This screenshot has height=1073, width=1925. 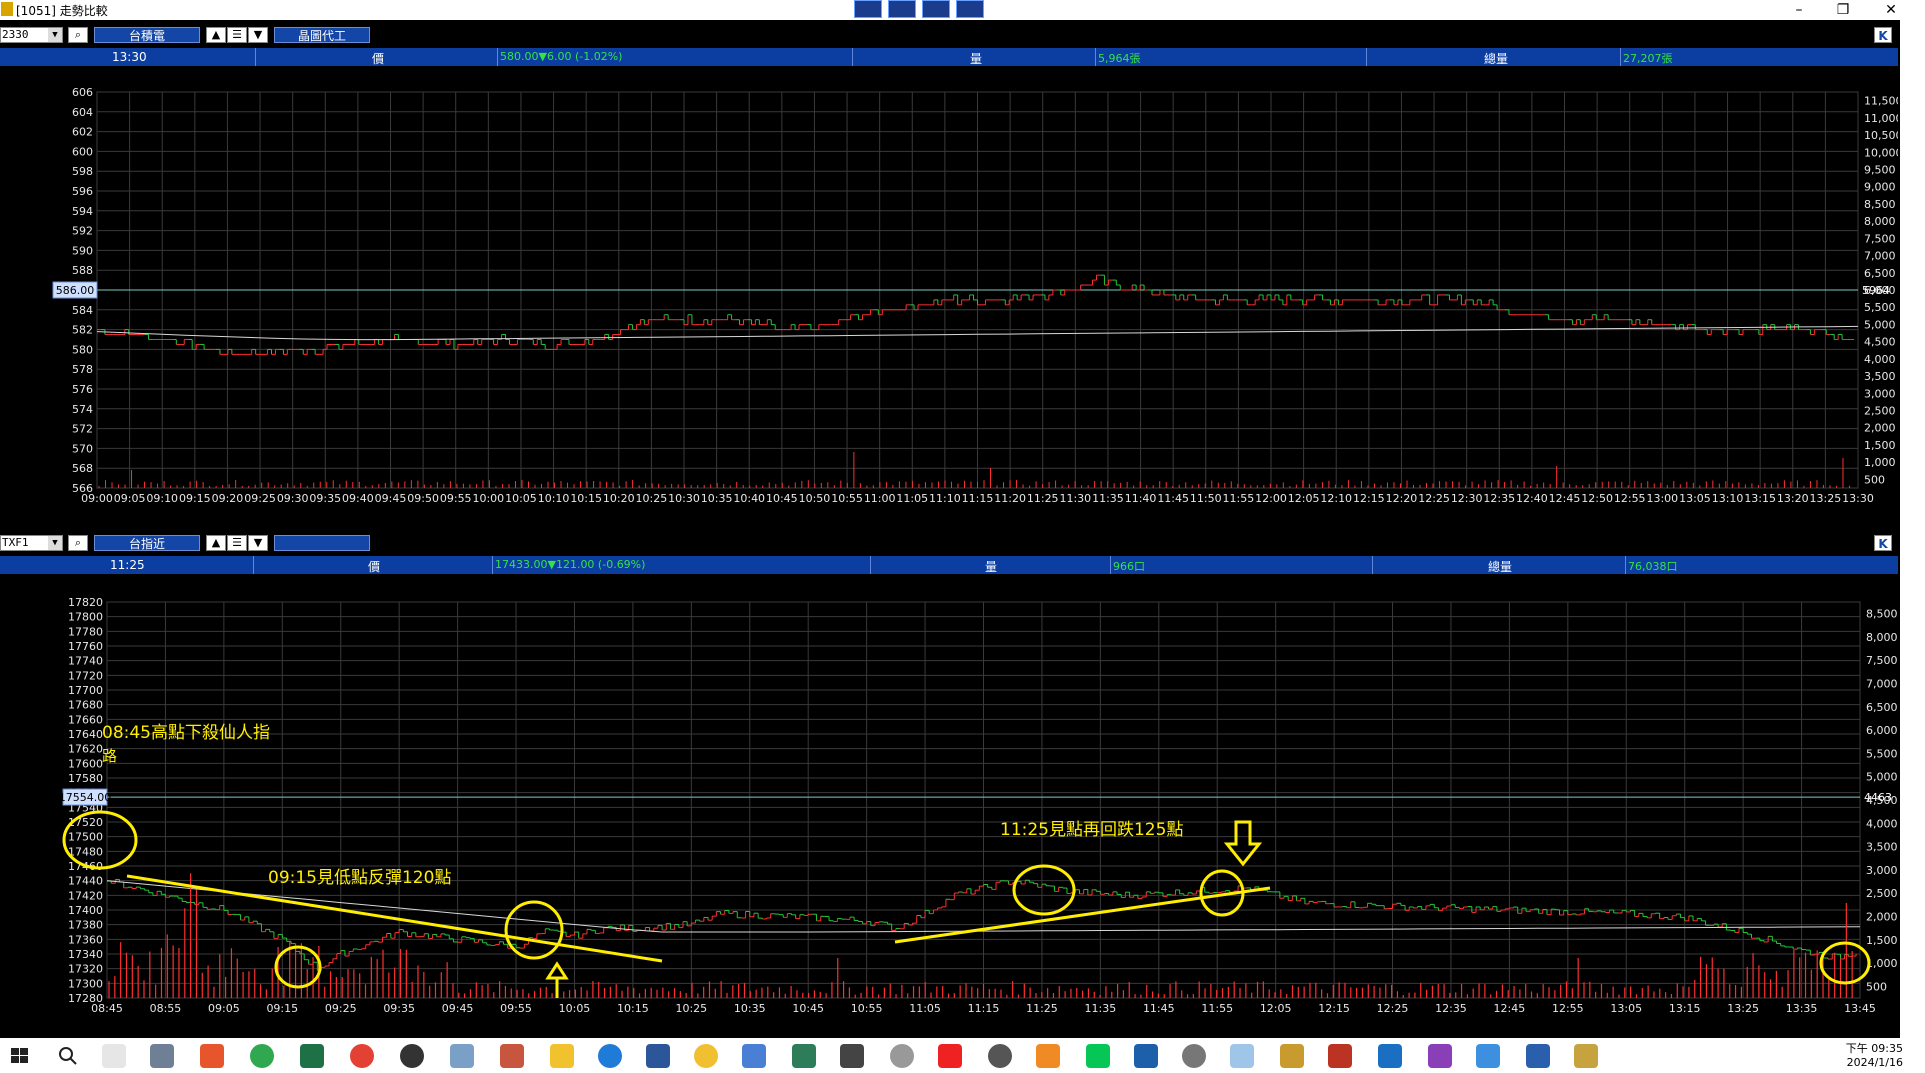 What do you see at coordinates (82, 250) in the screenshot?
I see `price-tick-label: 590` at bounding box center [82, 250].